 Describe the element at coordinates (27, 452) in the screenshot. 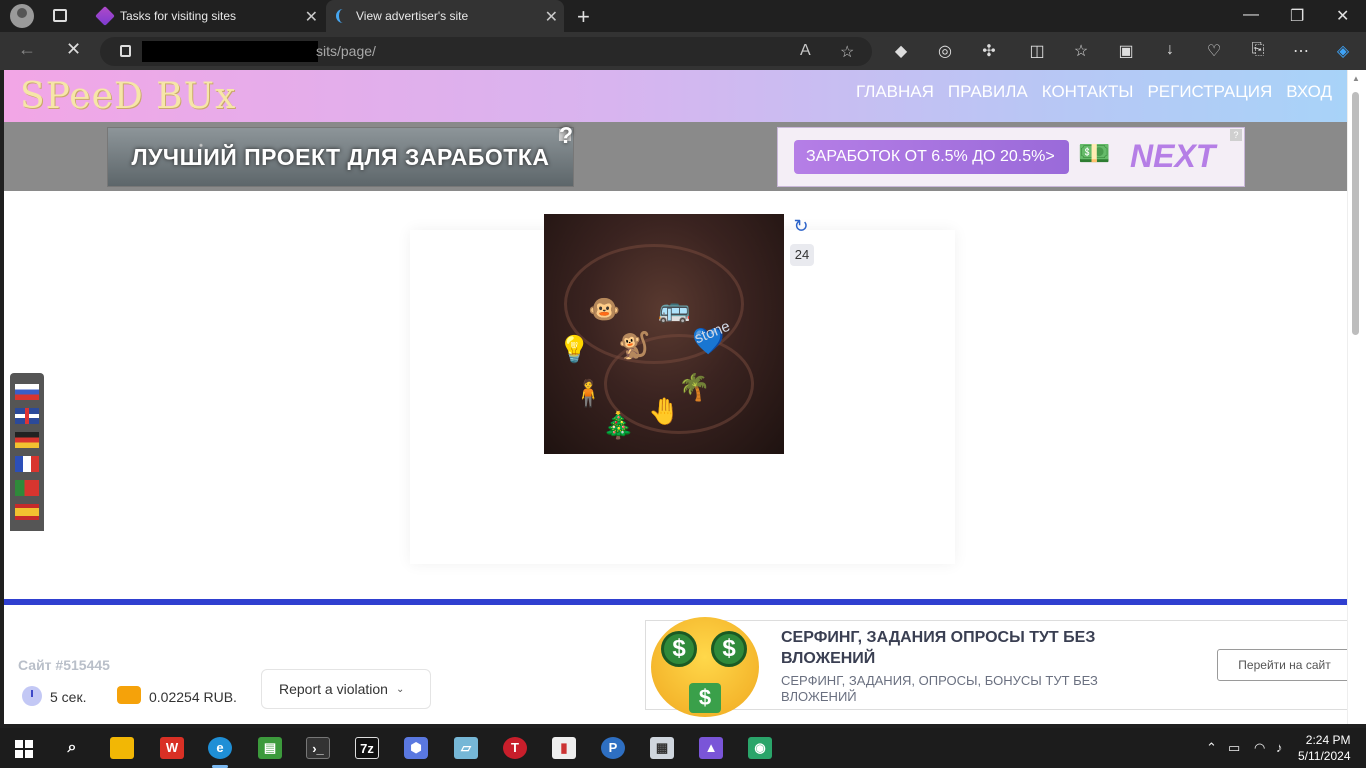

I see `language-selector` at that location.